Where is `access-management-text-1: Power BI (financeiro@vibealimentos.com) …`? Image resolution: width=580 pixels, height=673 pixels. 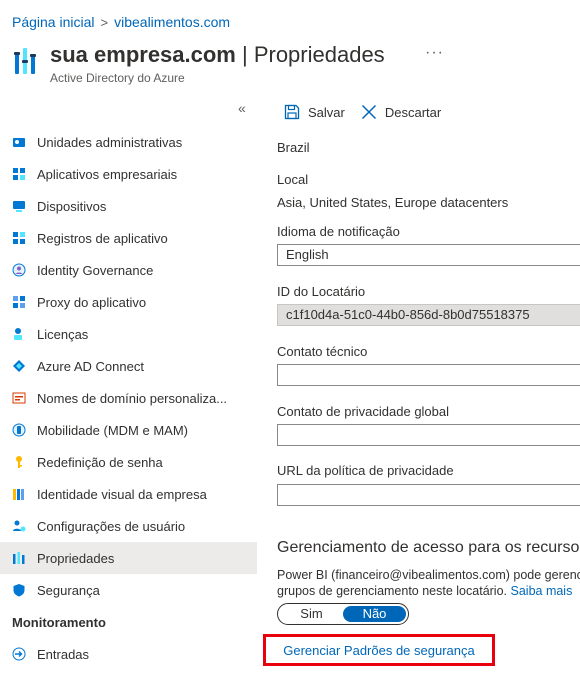
access-management-text-1: Power BI (financeiro@vibealimentos.com) … is located at coordinates (428, 575).